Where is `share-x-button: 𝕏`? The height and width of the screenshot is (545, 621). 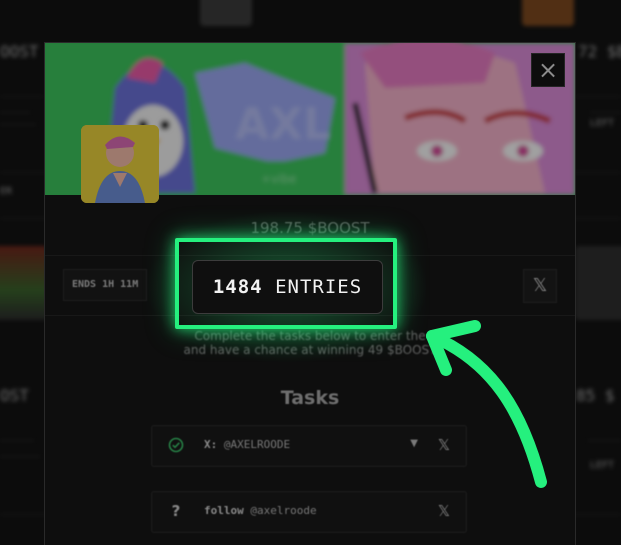 share-x-button: 𝕏 is located at coordinates (540, 286).